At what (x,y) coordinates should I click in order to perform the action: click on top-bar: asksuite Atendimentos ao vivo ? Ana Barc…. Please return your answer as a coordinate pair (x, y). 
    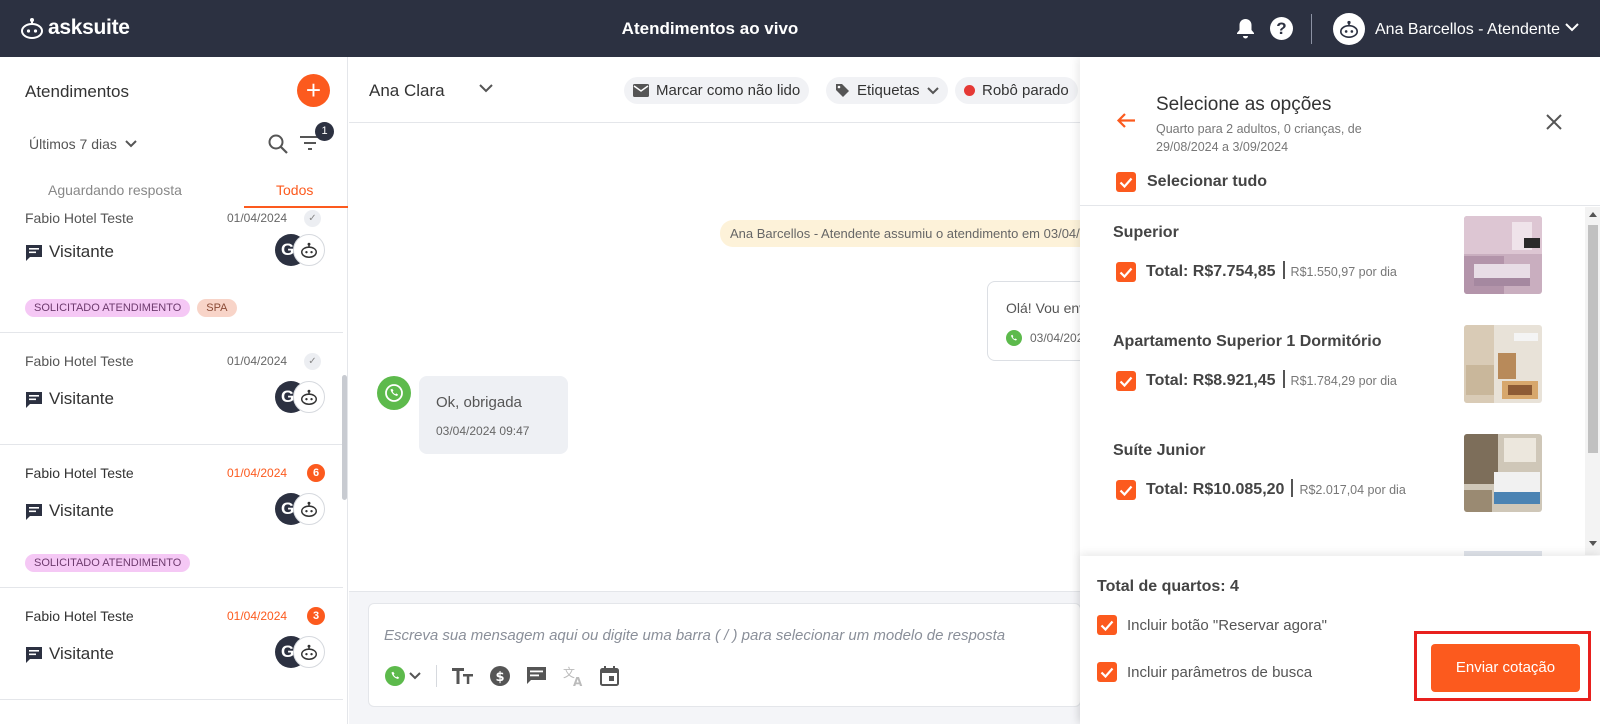
    Looking at the image, I should click on (800, 28).